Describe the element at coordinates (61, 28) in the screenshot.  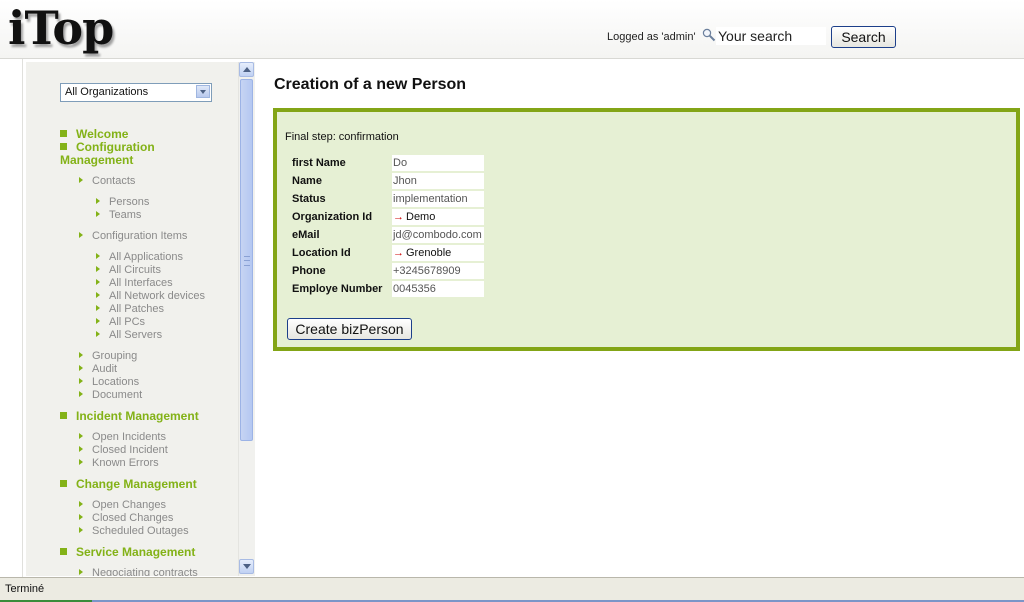
I see `itop-logo: iTop` at that location.